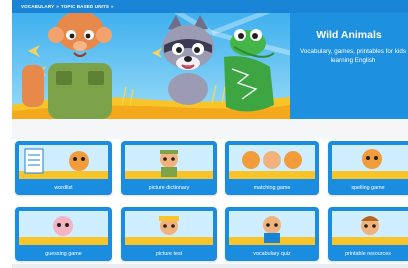 This screenshot has height=268, width=408. Describe the element at coordinates (63, 162) in the screenshot. I see `wordlist-thumbnail` at that location.